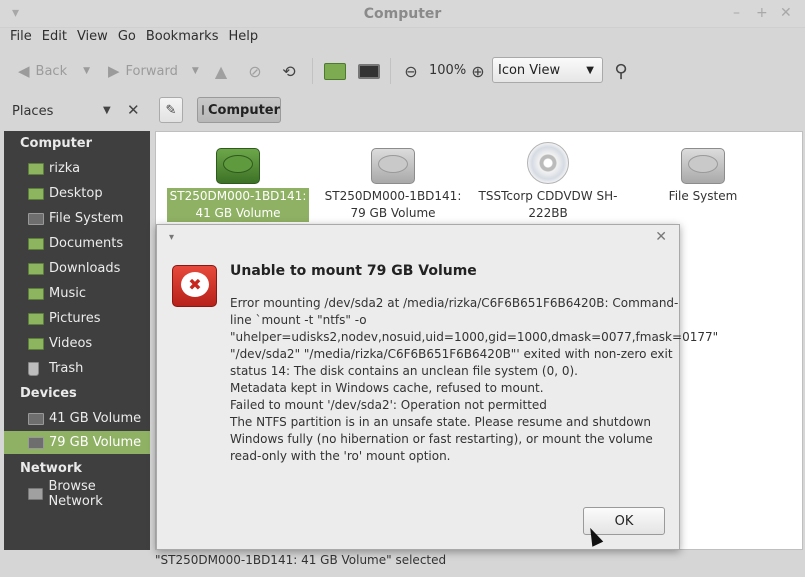 Image resolution: width=805 pixels, height=577 pixels. I want to click on home-folder-icon, so click(36, 168).